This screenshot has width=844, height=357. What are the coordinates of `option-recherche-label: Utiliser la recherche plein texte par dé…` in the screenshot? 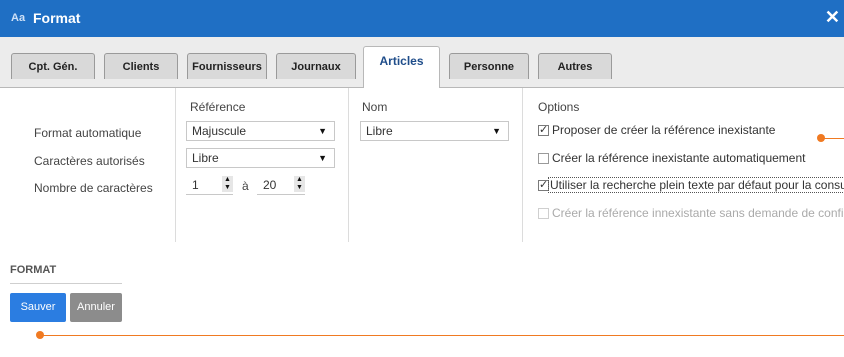 It's located at (696, 185).